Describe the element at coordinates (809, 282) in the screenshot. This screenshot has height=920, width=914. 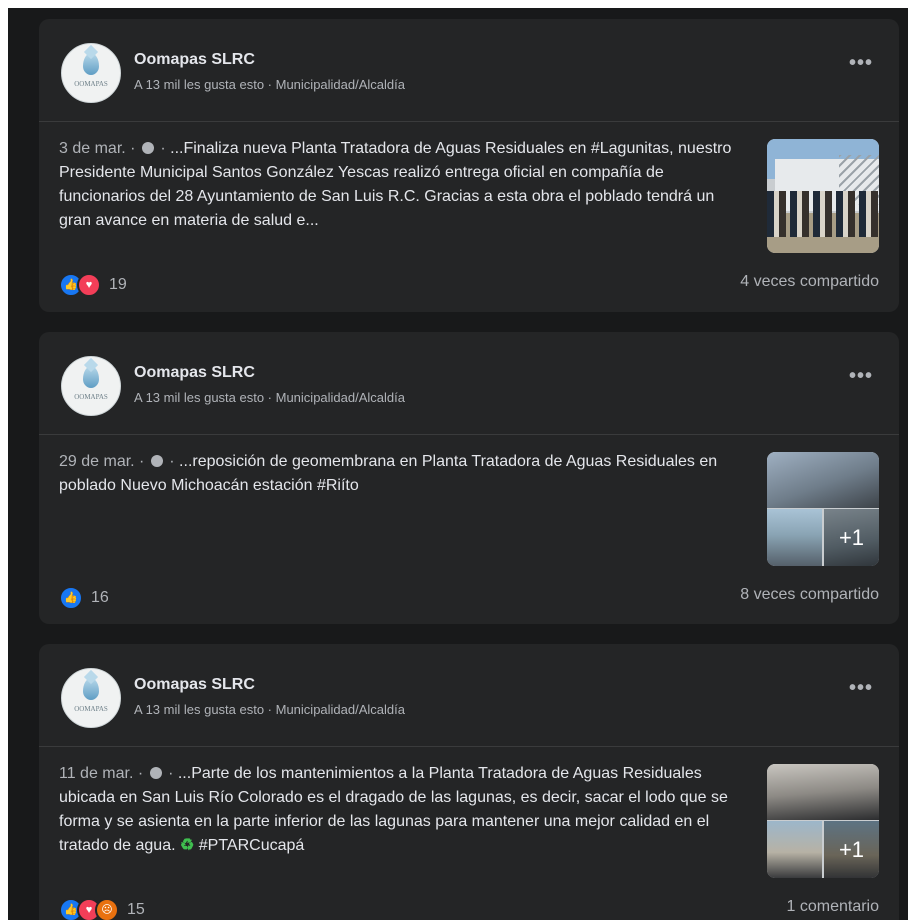
I see `shares-link: 4 veces compartido` at that location.